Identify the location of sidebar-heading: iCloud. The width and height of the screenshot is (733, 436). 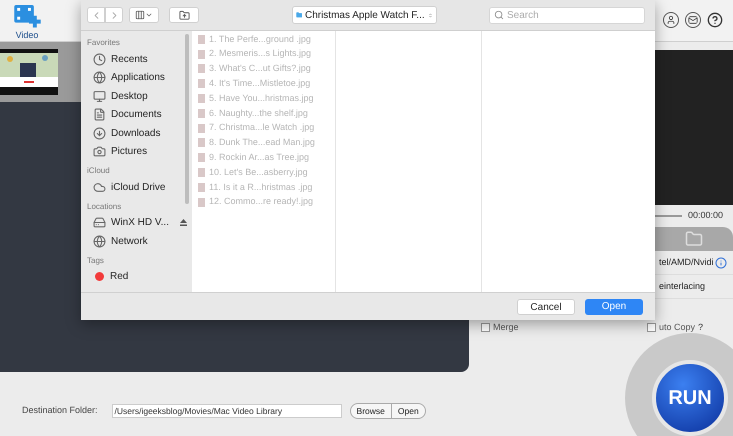
(98, 171).